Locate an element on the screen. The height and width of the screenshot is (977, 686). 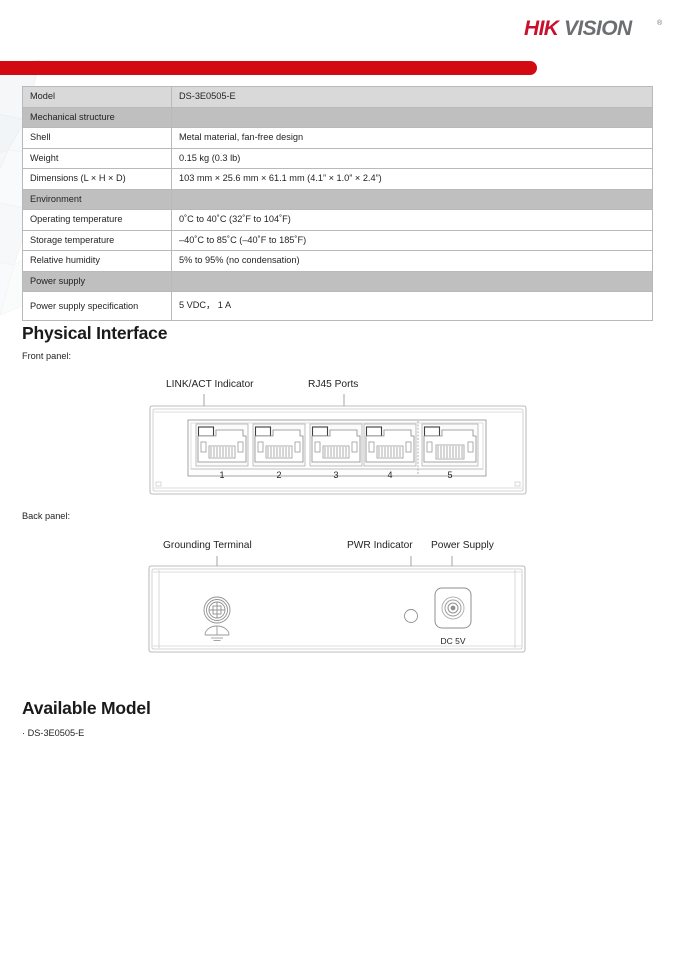
cell-label: Model is located at coordinates (97, 97).